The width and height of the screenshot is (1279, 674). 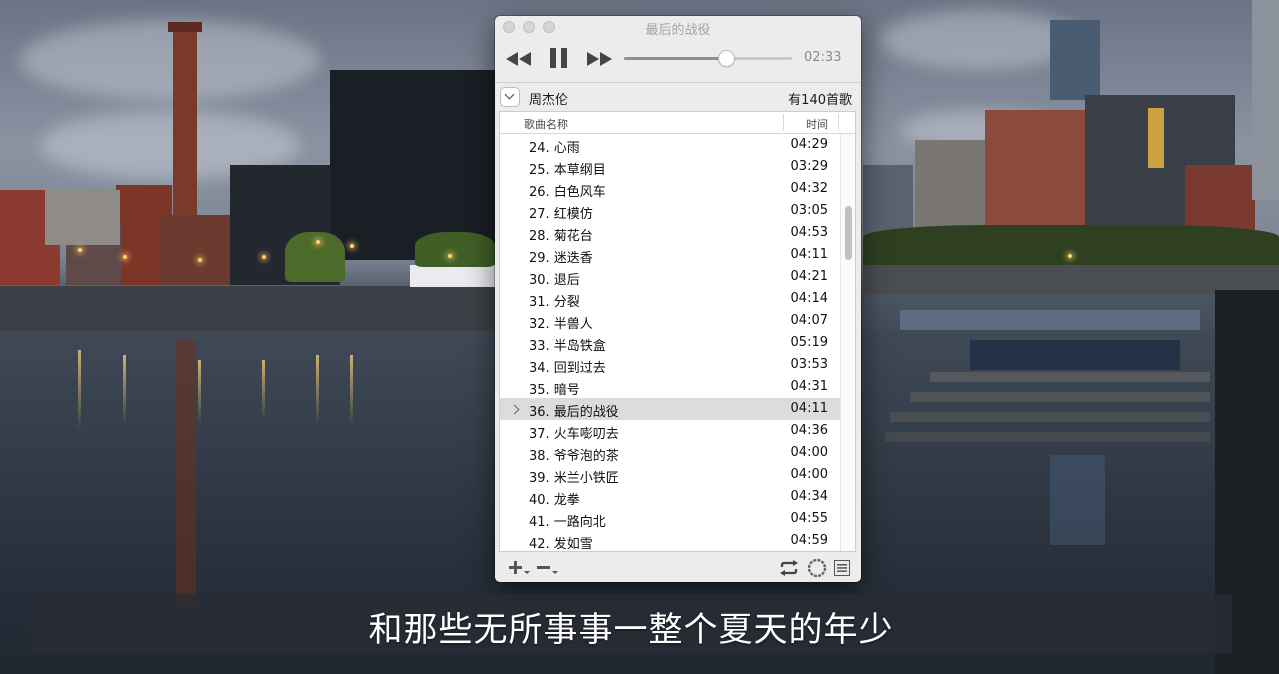 I want to click on repeat-button, so click(x=789, y=569).